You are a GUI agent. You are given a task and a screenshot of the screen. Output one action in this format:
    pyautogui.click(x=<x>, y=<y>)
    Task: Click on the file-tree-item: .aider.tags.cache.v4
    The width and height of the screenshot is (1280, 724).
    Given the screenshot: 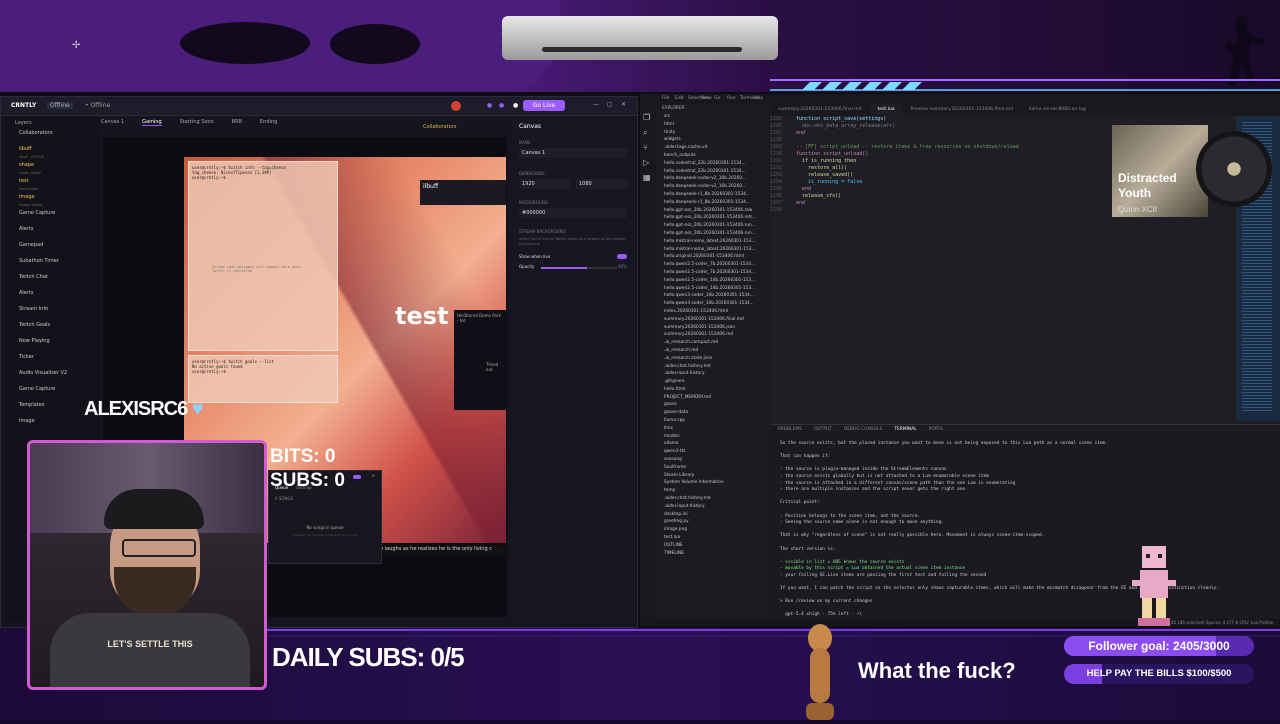 What is the action you would take?
    pyautogui.click(x=717, y=148)
    